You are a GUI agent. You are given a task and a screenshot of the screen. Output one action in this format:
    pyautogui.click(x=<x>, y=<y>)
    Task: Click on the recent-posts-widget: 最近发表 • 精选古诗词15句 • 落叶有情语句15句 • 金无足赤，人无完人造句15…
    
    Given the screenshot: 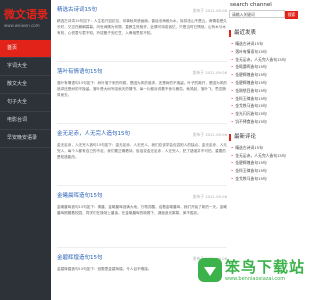 What is the action you would take?
    pyautogui.click(x=264, y=78)
    